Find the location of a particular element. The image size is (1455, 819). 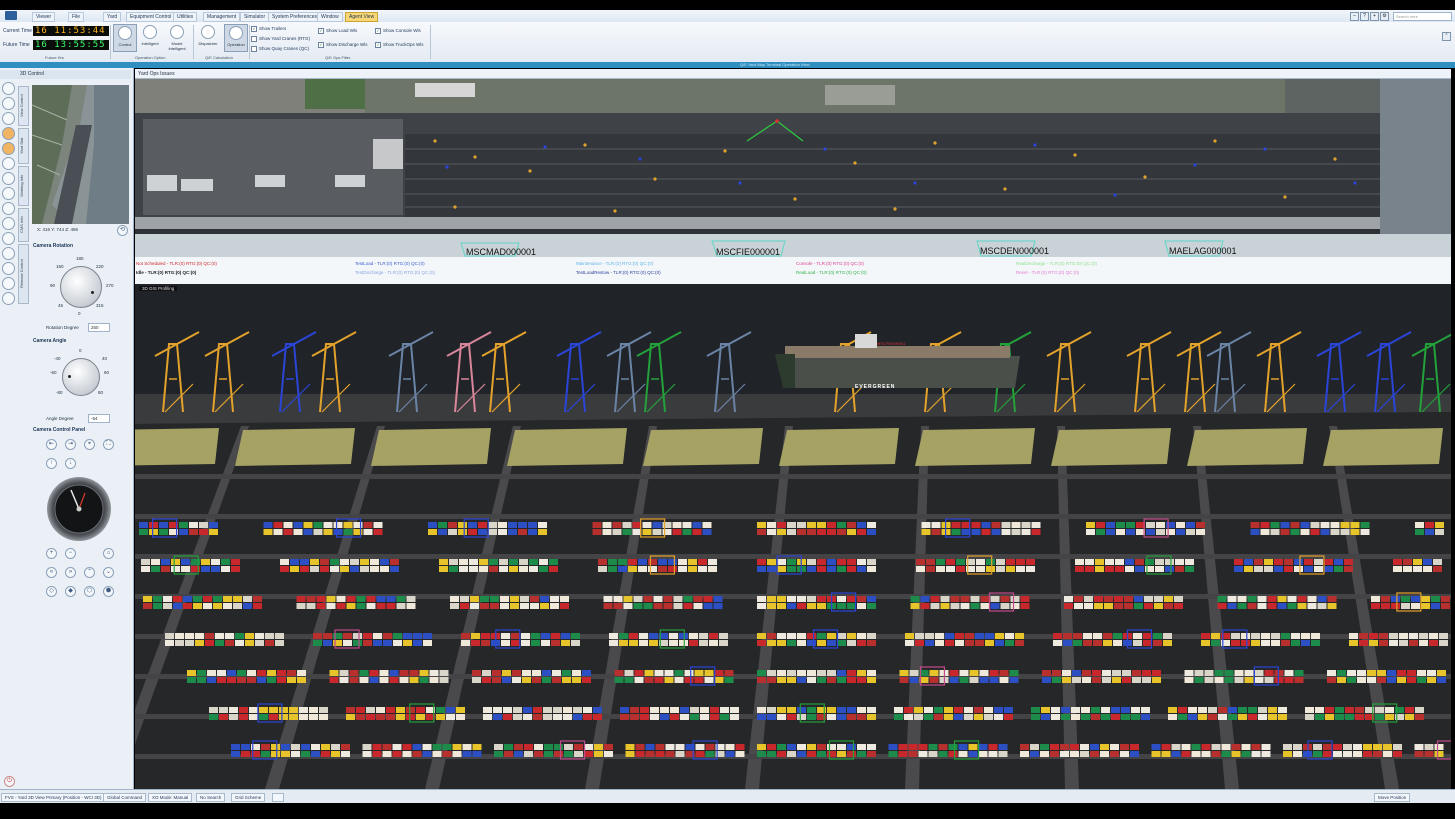

chat-tool-icon is located at coordinates (8, 298).